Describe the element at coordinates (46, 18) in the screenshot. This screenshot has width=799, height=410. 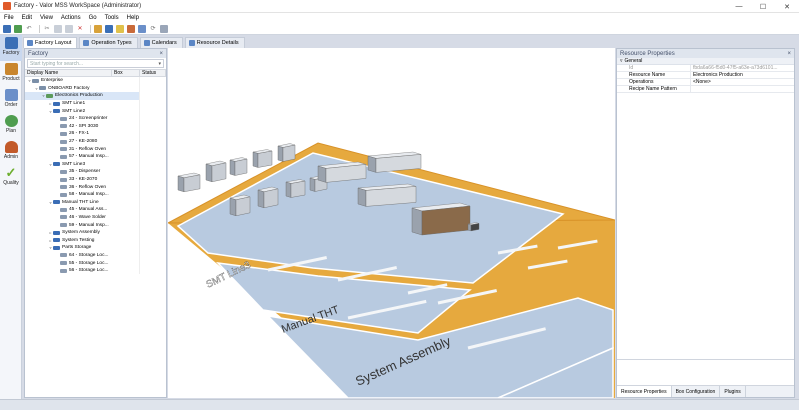
I see `menu-view: View` at that location.